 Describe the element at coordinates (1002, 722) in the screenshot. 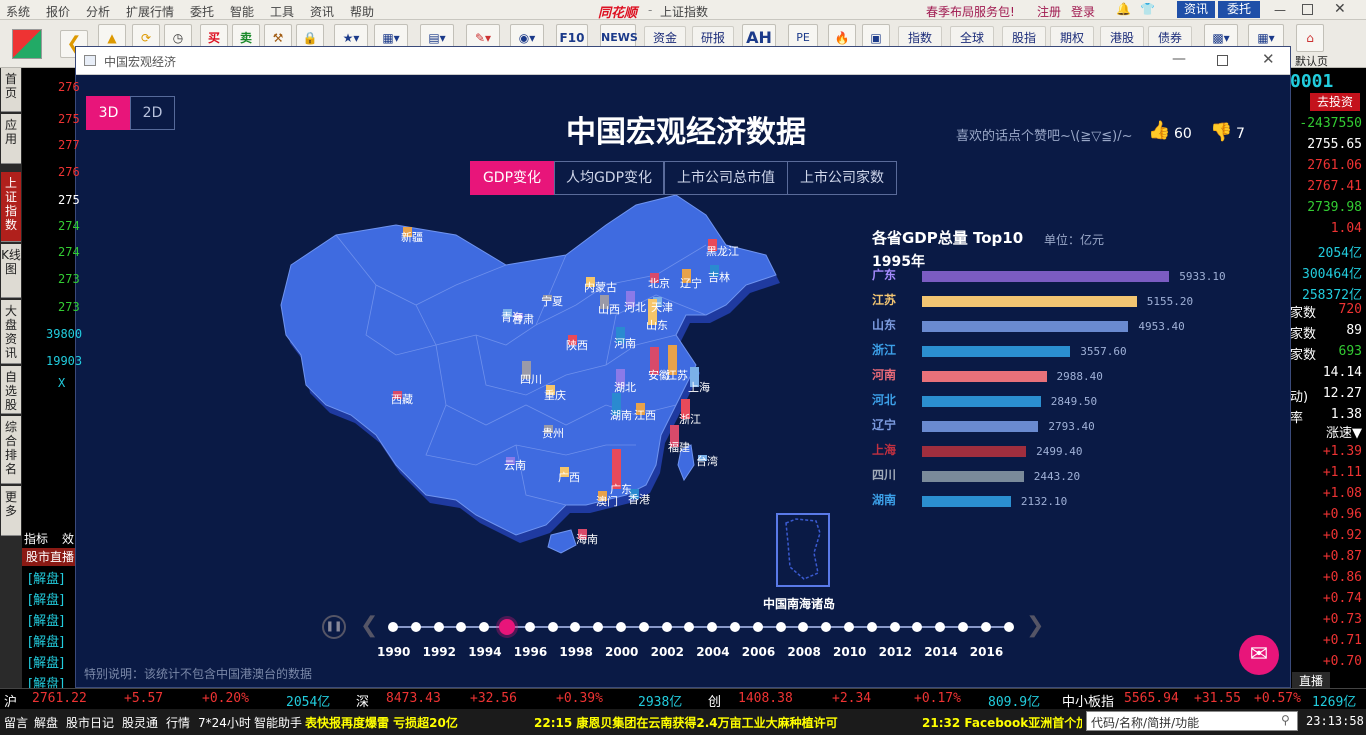

I see `news-ticker-3: 21:32 Facebook亚洲首个加` at that location.